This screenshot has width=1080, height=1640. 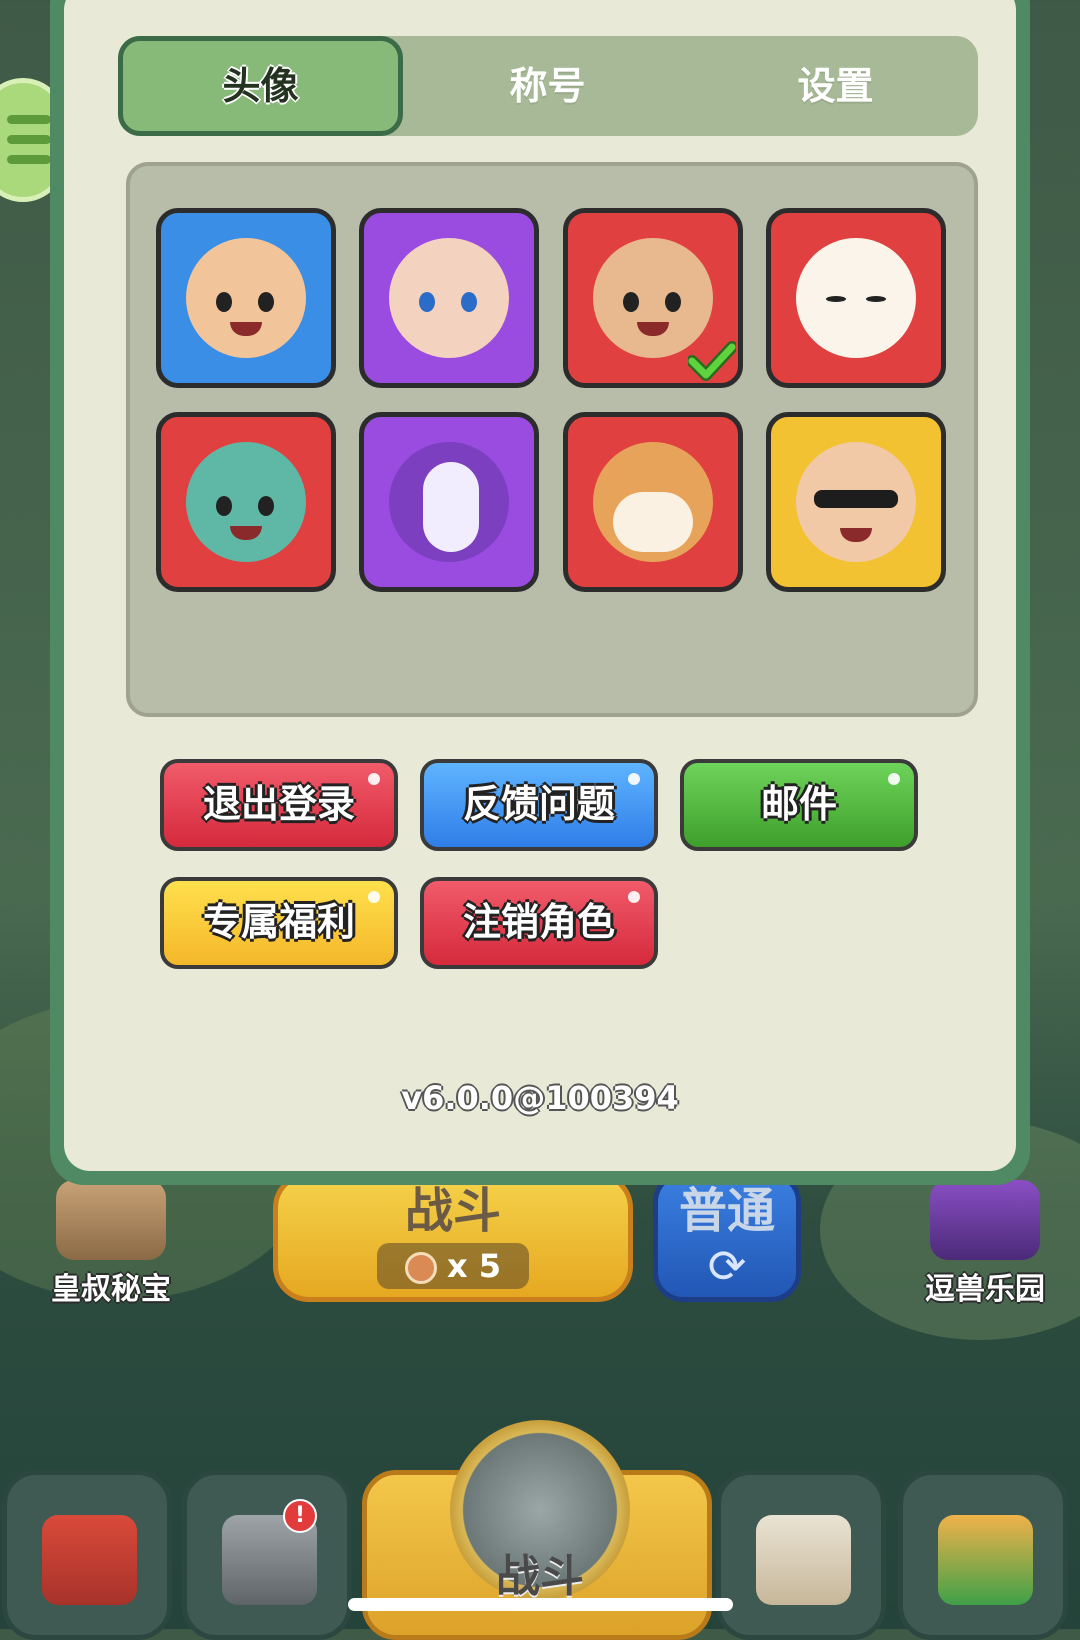 I want to click on battle-cost-value: x 5, so click(x=474, y=1266).